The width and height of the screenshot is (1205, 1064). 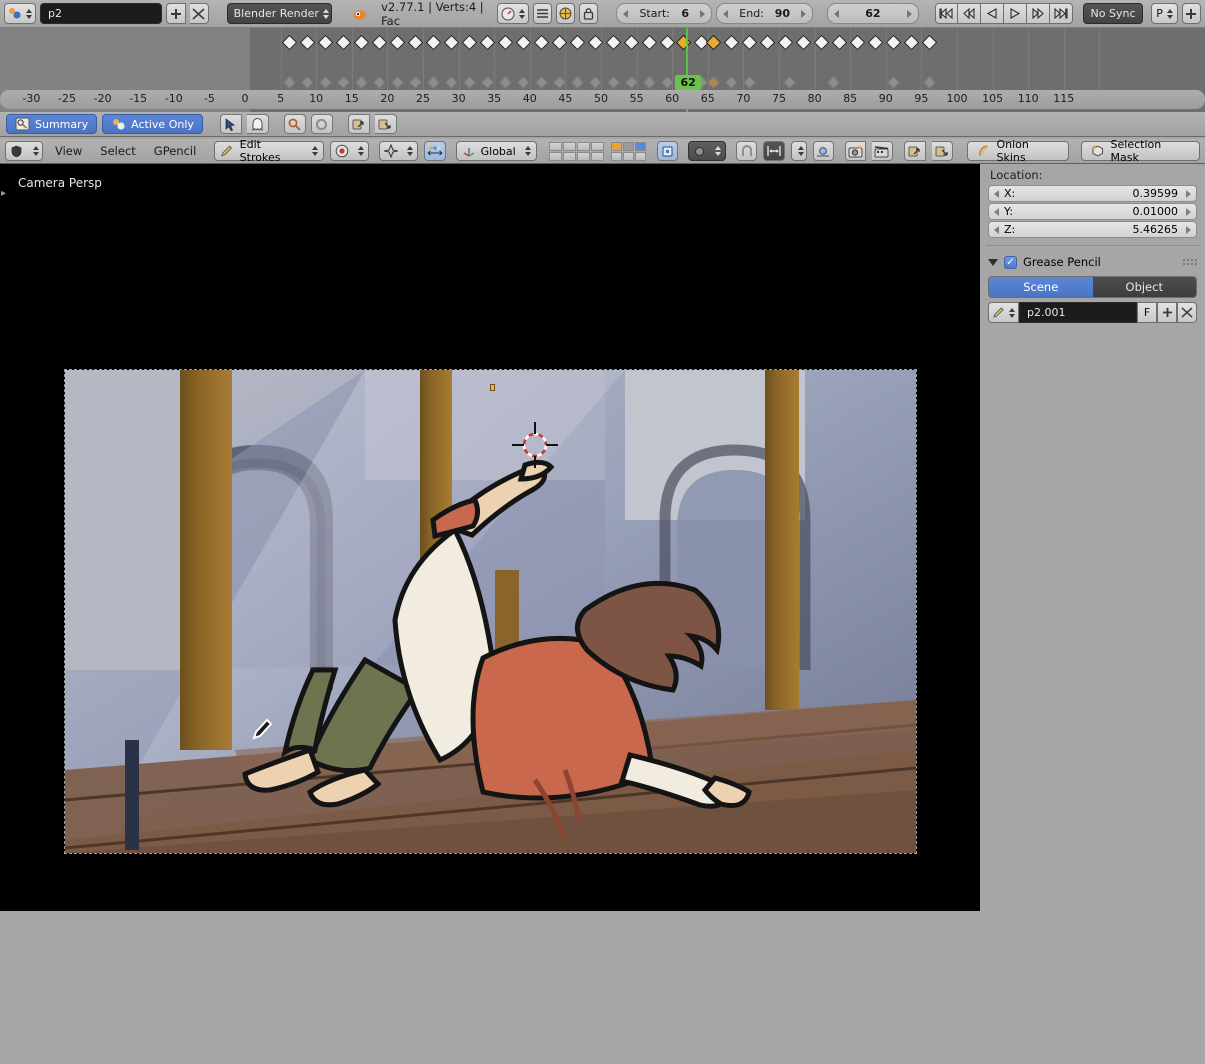 I want to click on play-button, so click(x=1015, y=13).